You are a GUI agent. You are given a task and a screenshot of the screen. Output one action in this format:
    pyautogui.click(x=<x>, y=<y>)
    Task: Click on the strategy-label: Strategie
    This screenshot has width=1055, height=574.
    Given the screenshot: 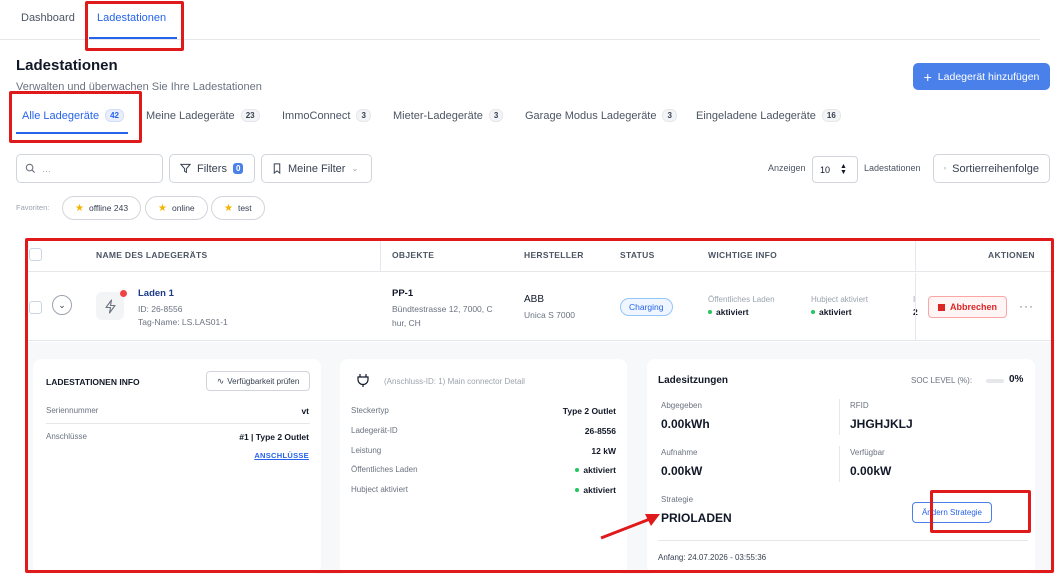 What is the action you would take?
    pyautogui.click(x=677, y=499)
    